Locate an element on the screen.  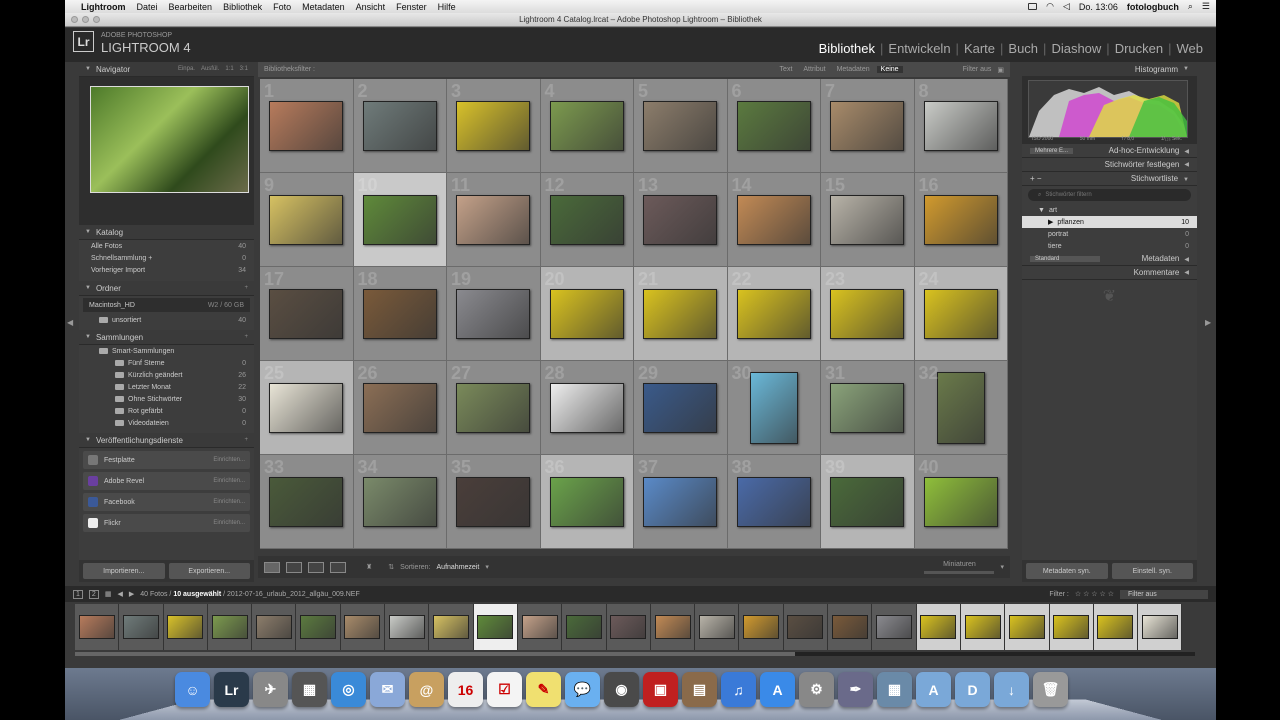
script-icon: ✒ is located at coordinates (855, 689).